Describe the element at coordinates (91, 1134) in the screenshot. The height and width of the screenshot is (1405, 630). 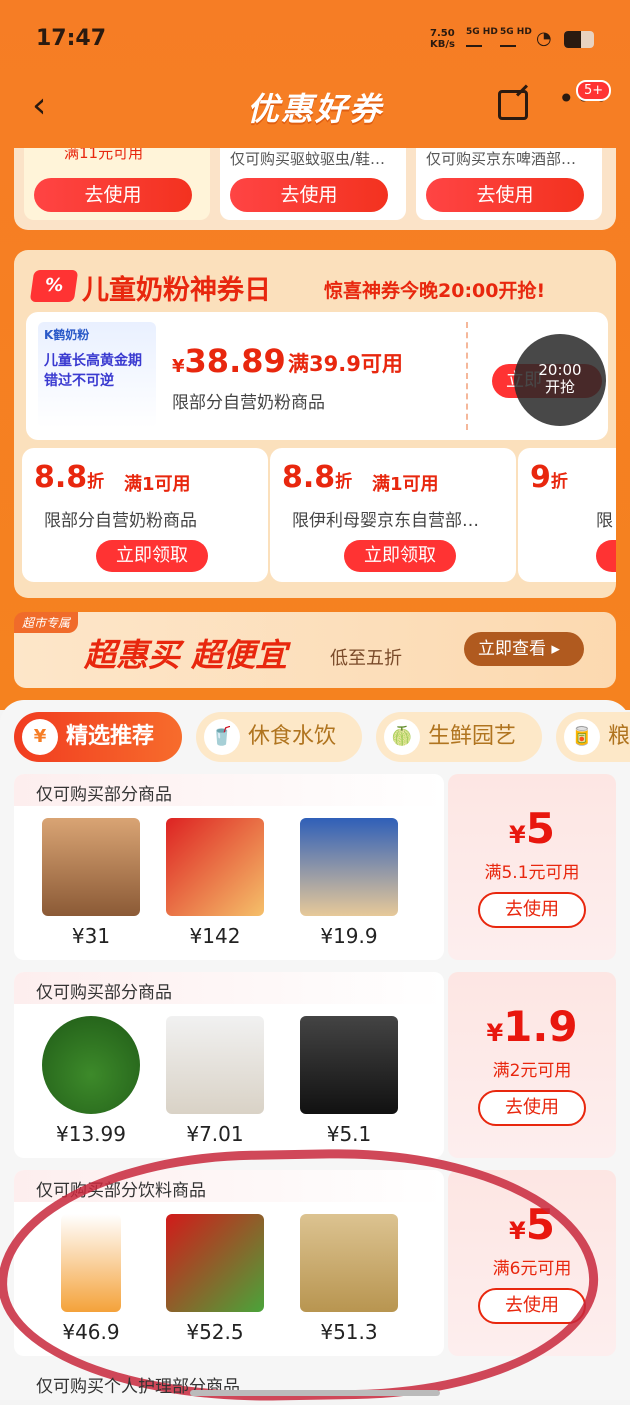
I see `product-price: ¥13.99` at that location.